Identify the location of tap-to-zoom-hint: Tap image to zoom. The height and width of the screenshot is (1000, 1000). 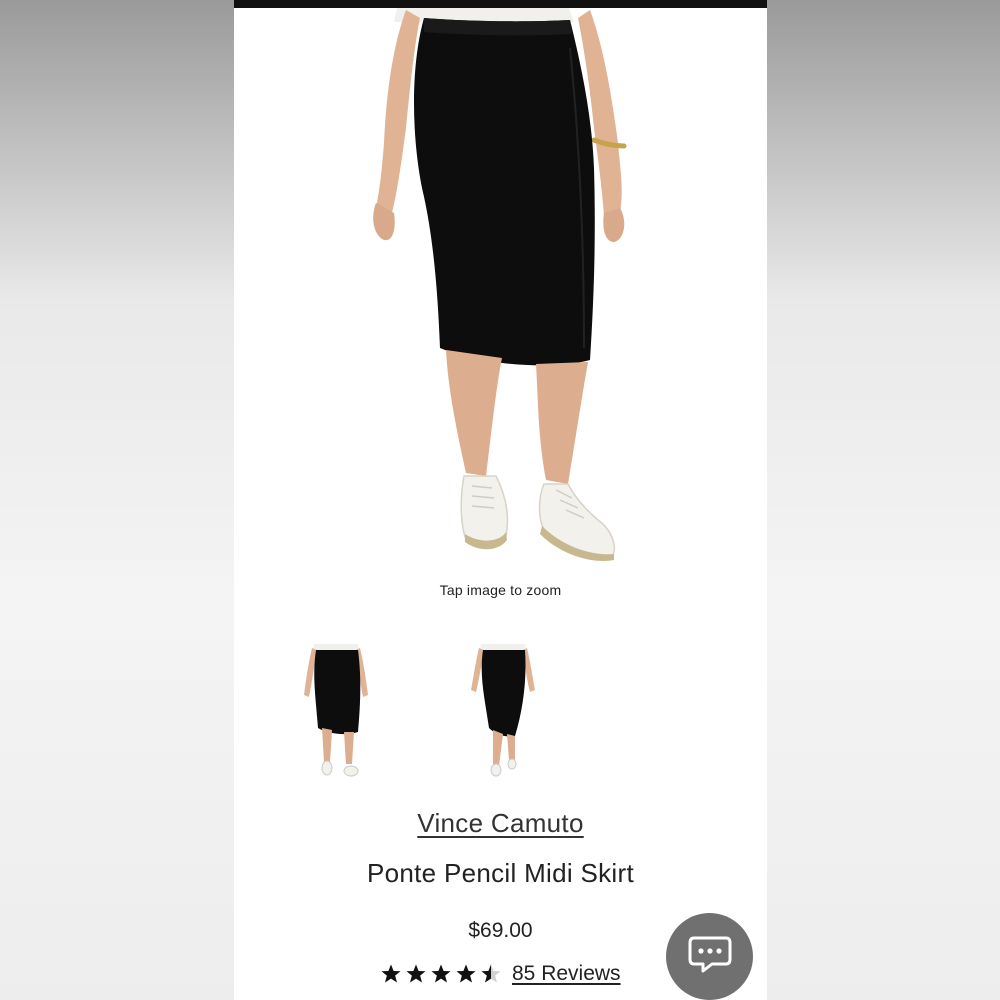
(500, 590).